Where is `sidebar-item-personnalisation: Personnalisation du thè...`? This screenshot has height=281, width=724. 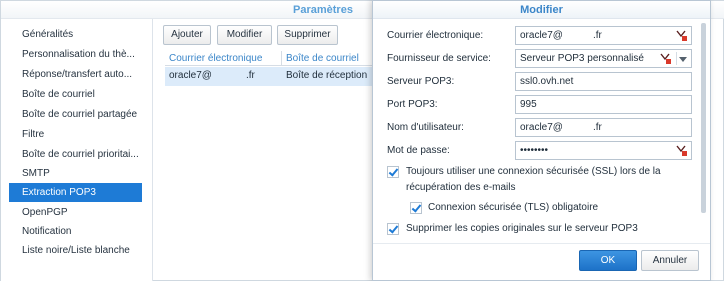 sidebar-item-personnalisation: Personnalisation du thè... is located at coordinates (75, 54).